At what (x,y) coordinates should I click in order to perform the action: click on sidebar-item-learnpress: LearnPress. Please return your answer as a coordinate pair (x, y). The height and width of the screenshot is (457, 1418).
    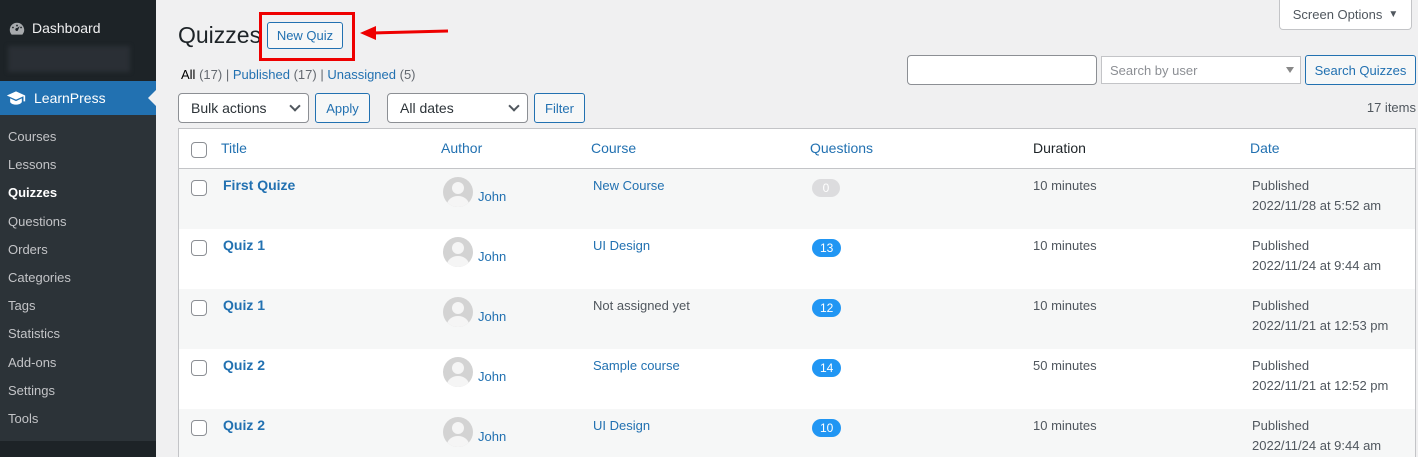
    Looking at the image, I should click on (78, 98).